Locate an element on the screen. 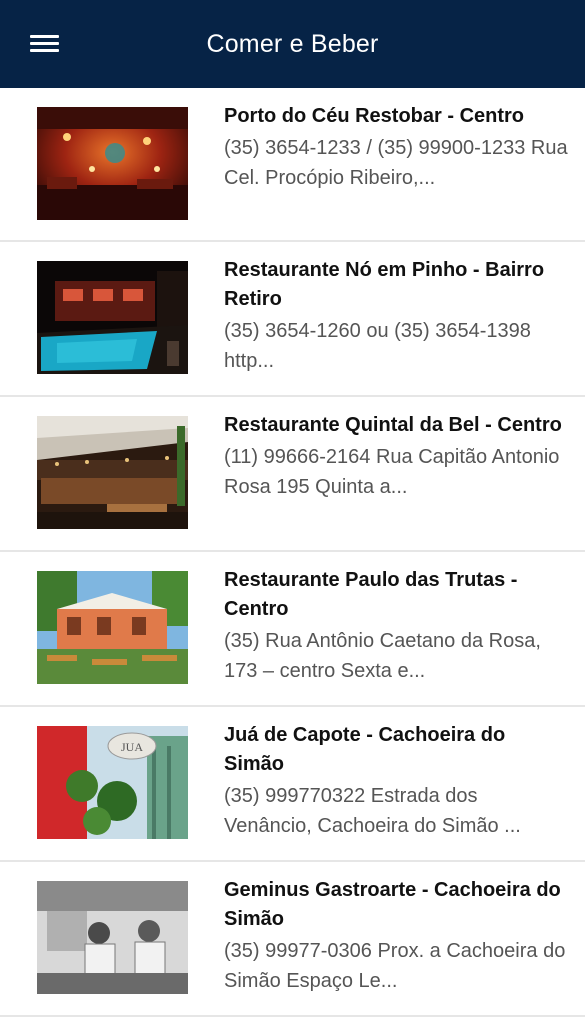 This screenshot has width=585, height=1017. restaurant-name: Restaurante Paulo das Trutas - Centro is located at coordinates (371, 594).